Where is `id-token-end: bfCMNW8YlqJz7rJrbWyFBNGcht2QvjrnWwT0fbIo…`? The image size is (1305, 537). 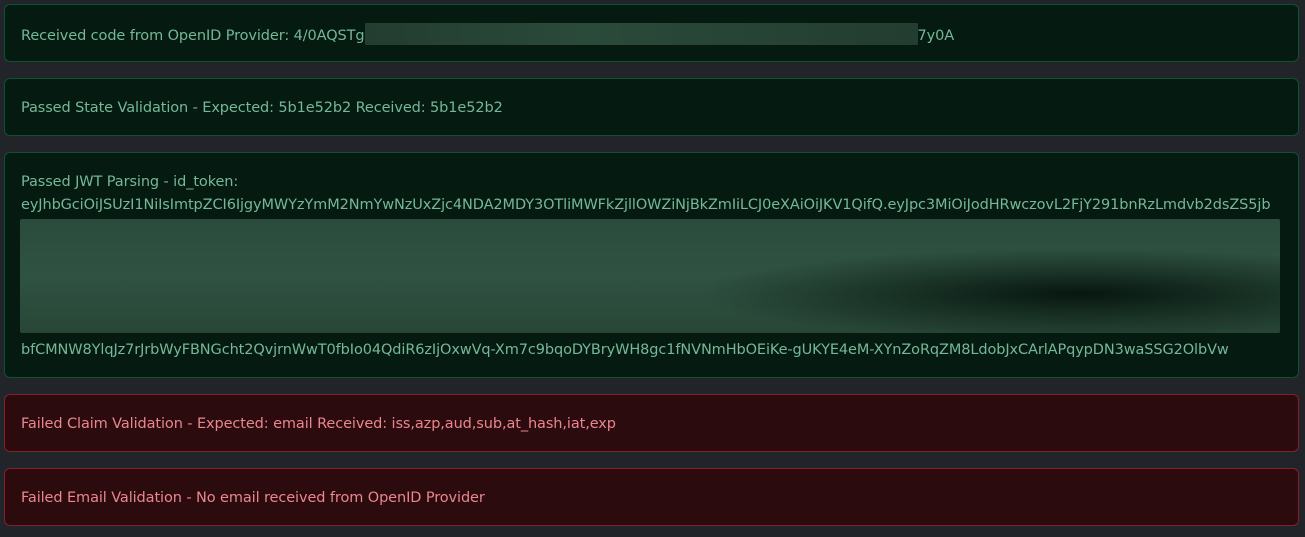
id-token-end: bfCMNW8YlqJz7rJrbWyFBNGcht2QvjrnWwT0fbIo… is located at coordinates (625, 350).